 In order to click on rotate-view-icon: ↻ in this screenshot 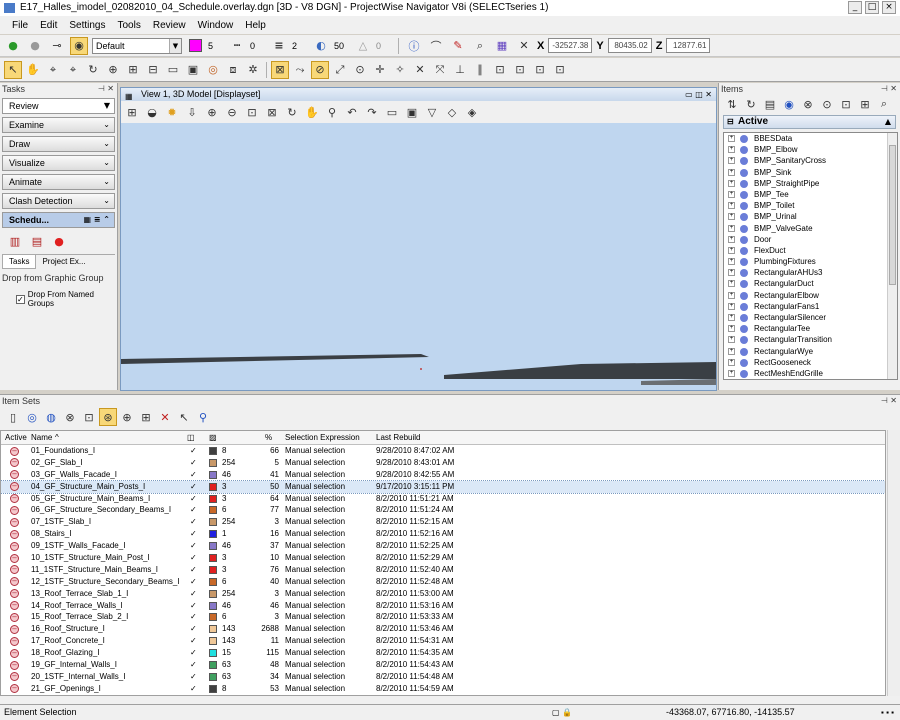, I will do `click(292, 112)`.